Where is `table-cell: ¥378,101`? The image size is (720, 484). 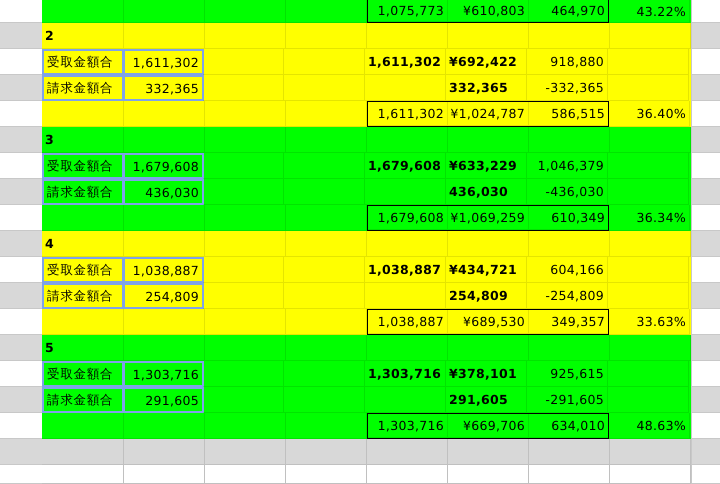 table-cell: ¥378,101 is located at coordinates (483, 373).